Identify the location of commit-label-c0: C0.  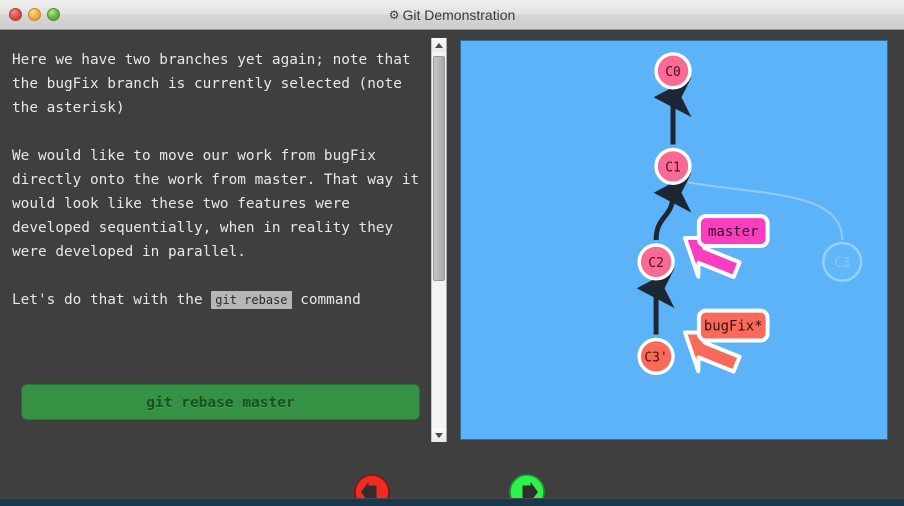
(673, 72).